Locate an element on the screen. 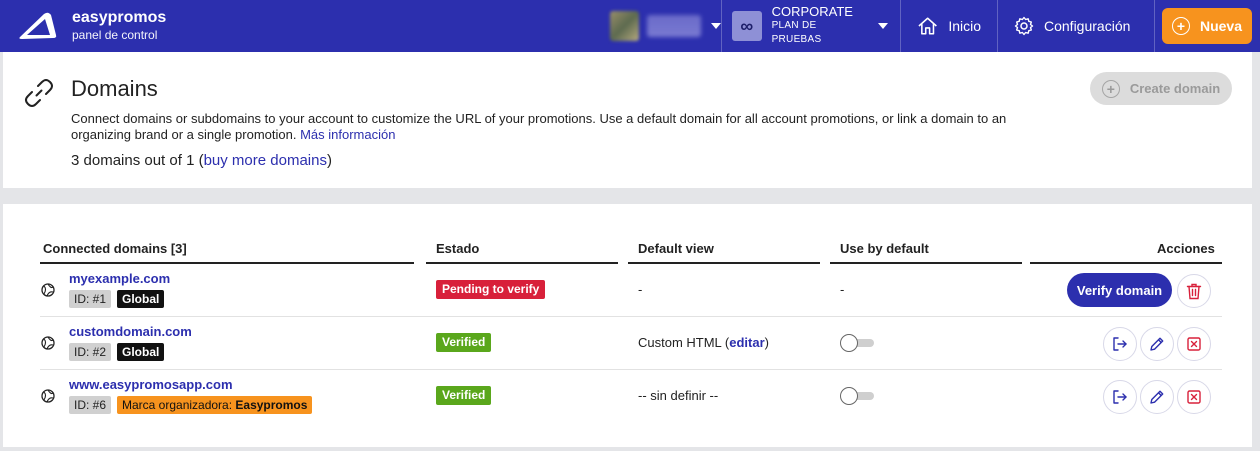 This screenshot has width=1260, height=451. use-by-default-value: - is located at coordinates (842, 289).